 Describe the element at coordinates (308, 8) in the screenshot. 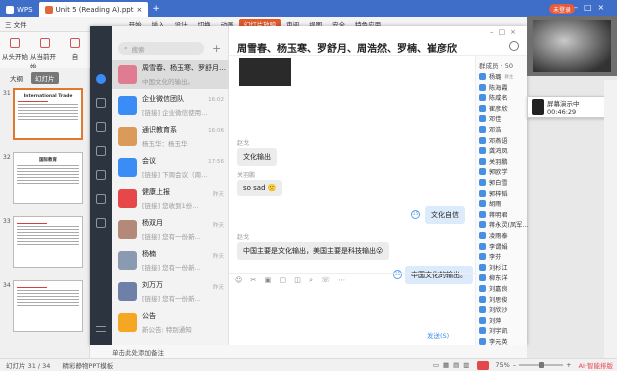

I see `title-bar: WPS Unit 5 (Reading A).ppt × +` at that location.